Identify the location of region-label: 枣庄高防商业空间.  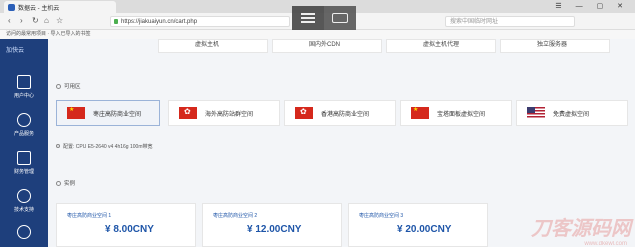
(117, 114).